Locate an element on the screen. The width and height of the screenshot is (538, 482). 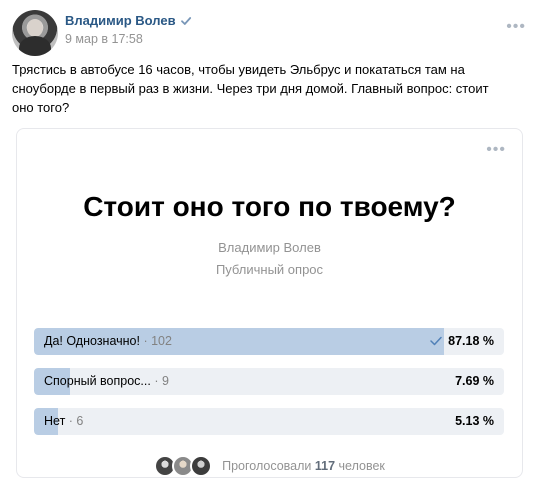
voters-count: 117 is located at coordinates (325, 466).